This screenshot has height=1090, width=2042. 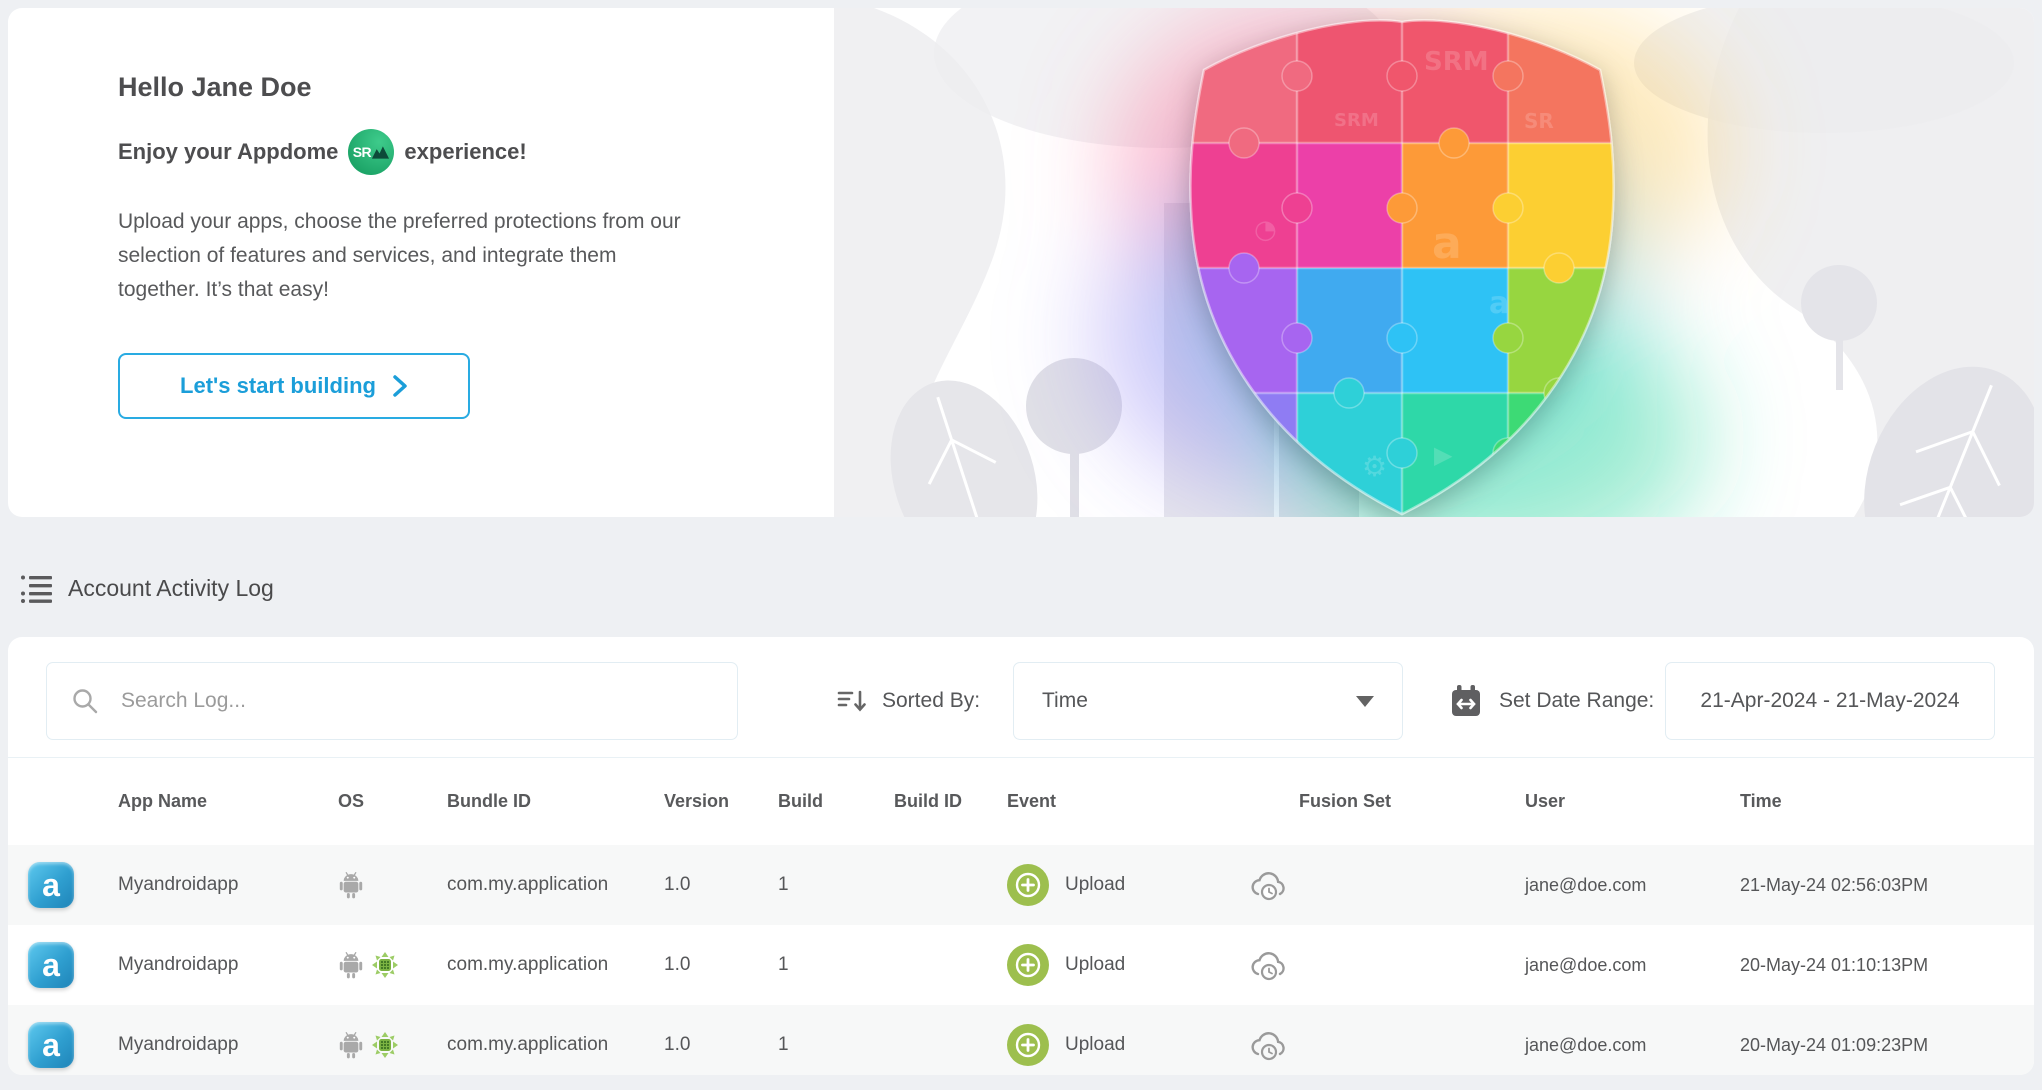 I want to click on account-activity-header: Account Activity Log, so click(x=147, y=588).